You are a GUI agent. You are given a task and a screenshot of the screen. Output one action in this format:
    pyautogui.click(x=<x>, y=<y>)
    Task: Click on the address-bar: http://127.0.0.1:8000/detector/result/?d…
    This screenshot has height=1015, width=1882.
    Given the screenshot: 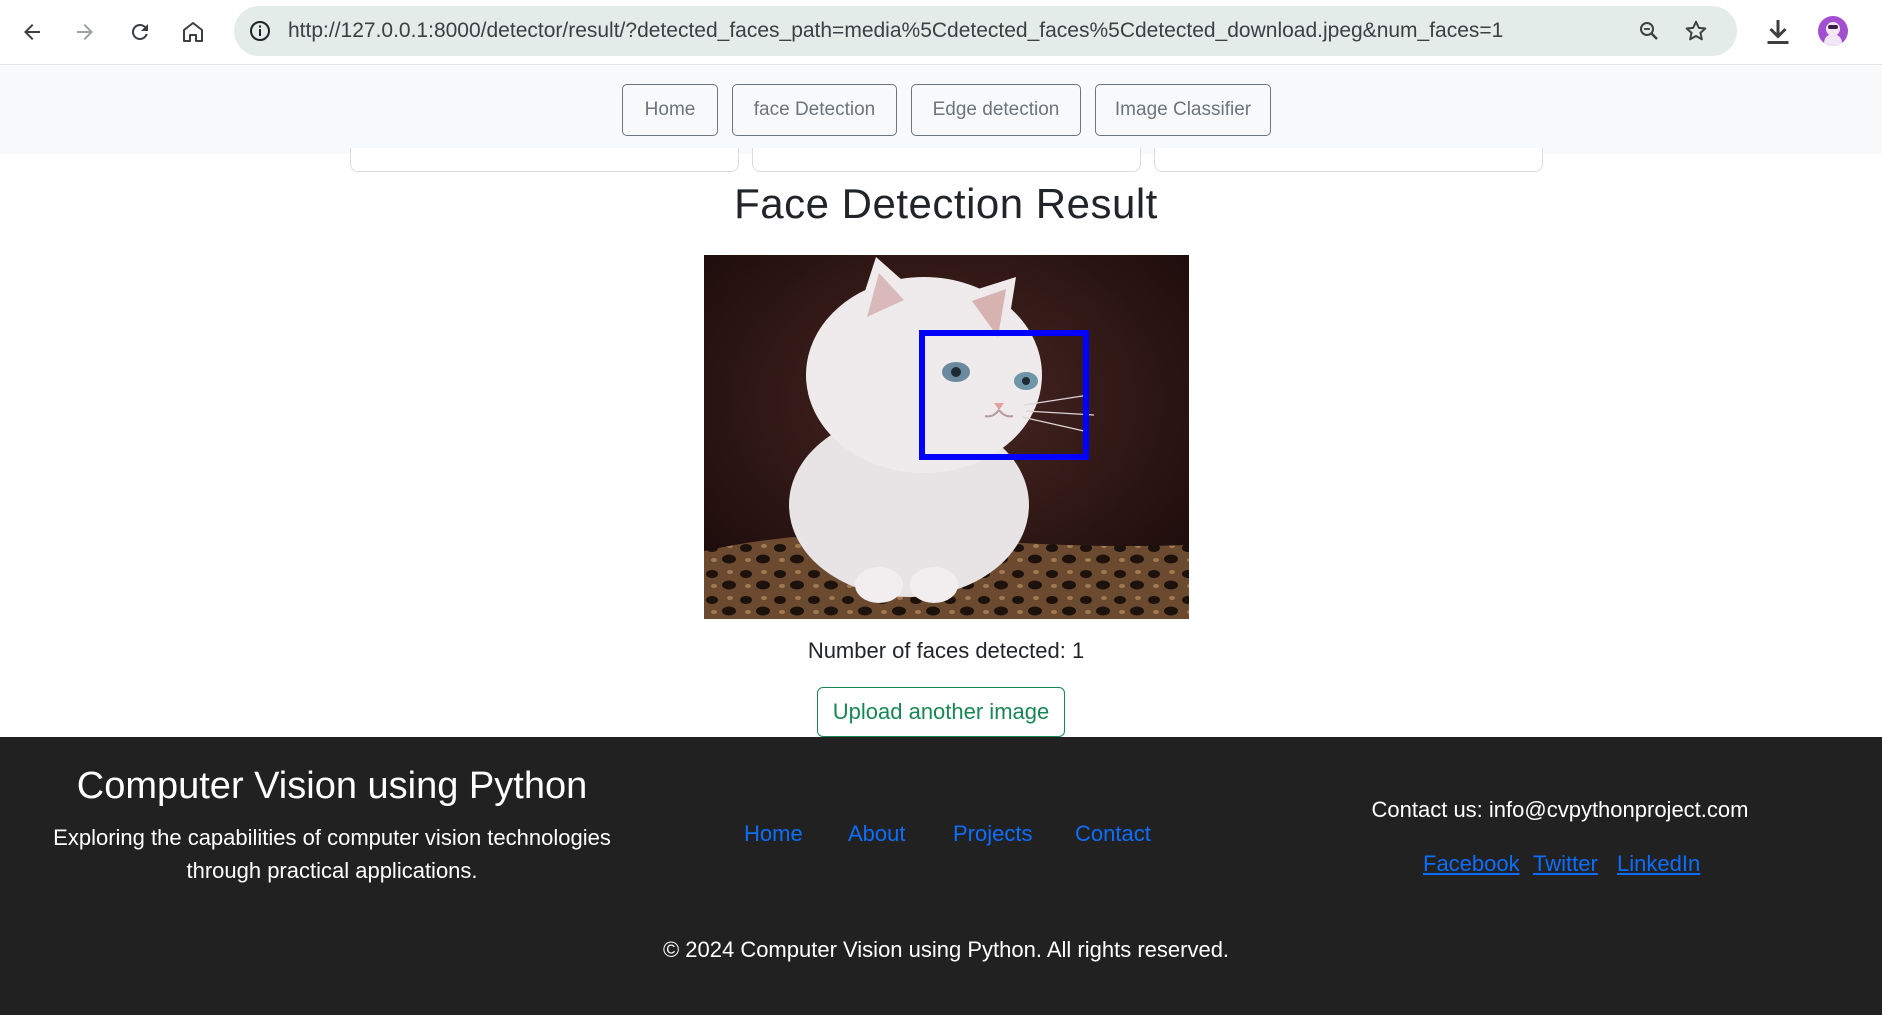 What is the action you would take?
    pyautogui.click(x=985, y=31)
    